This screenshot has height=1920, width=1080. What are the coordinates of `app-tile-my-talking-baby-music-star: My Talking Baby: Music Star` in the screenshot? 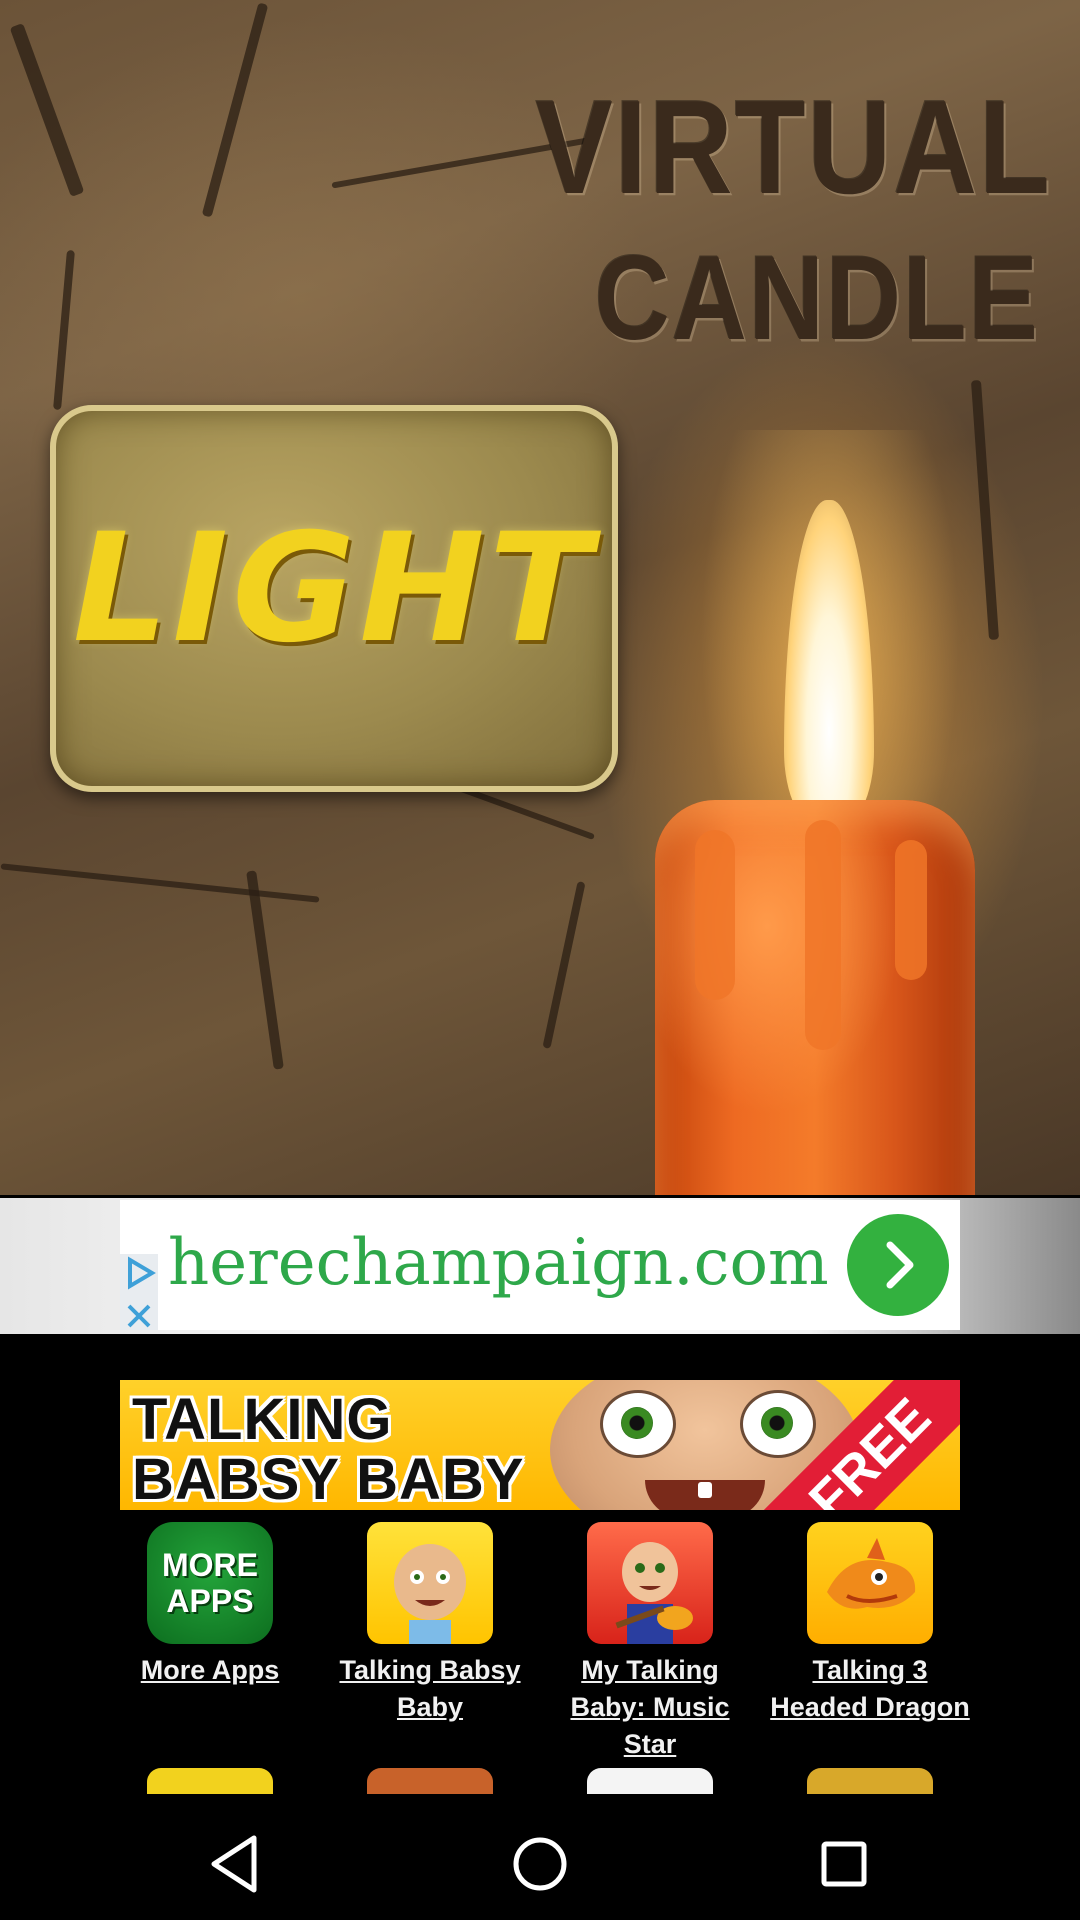 It's located at (650, 1642).